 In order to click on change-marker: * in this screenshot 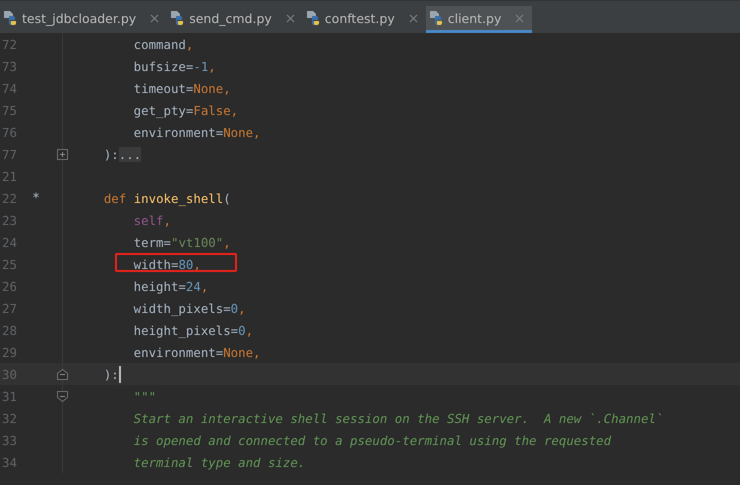, I will do `click(36, 198)`.